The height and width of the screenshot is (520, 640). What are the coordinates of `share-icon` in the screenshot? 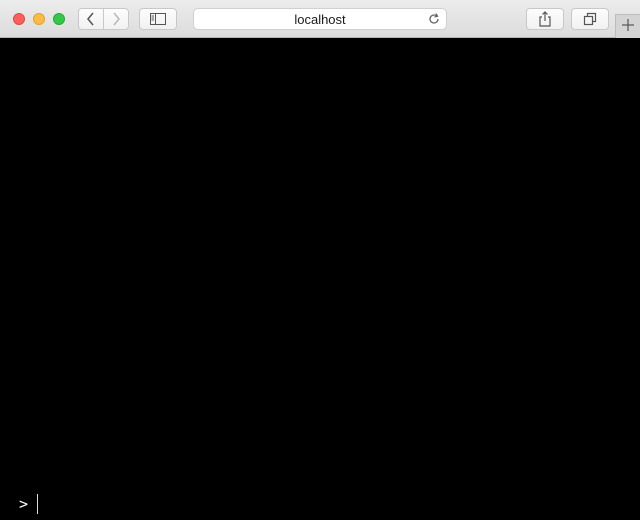 It's located at (545, 19).